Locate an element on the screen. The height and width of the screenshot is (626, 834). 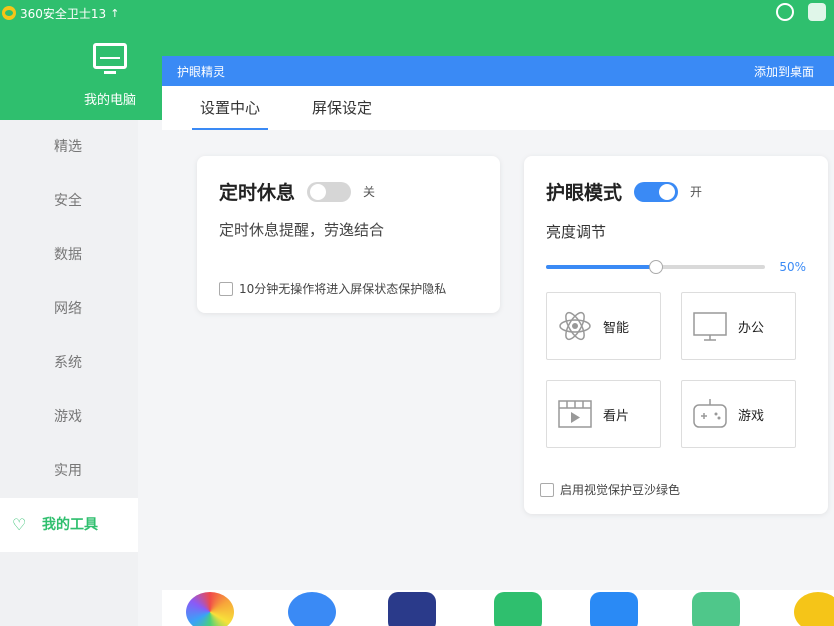
tab-bar: 设置中心 屏保设定 is located at coordinates (498, 108).